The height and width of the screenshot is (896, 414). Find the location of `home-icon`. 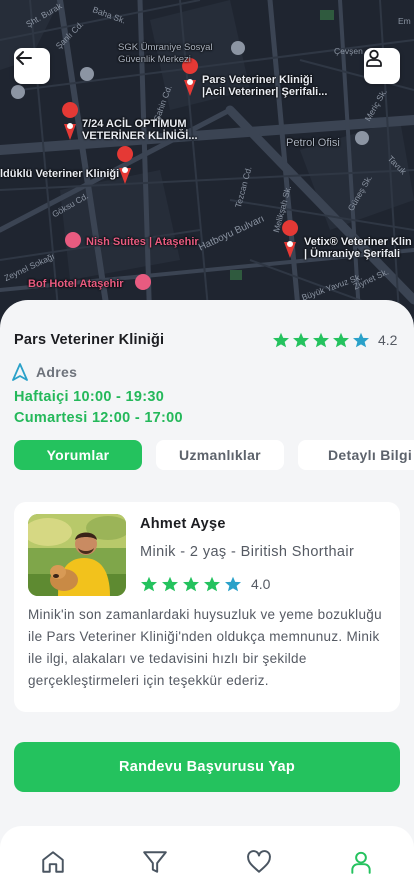

home-icon is located at coordinates (53, 862).